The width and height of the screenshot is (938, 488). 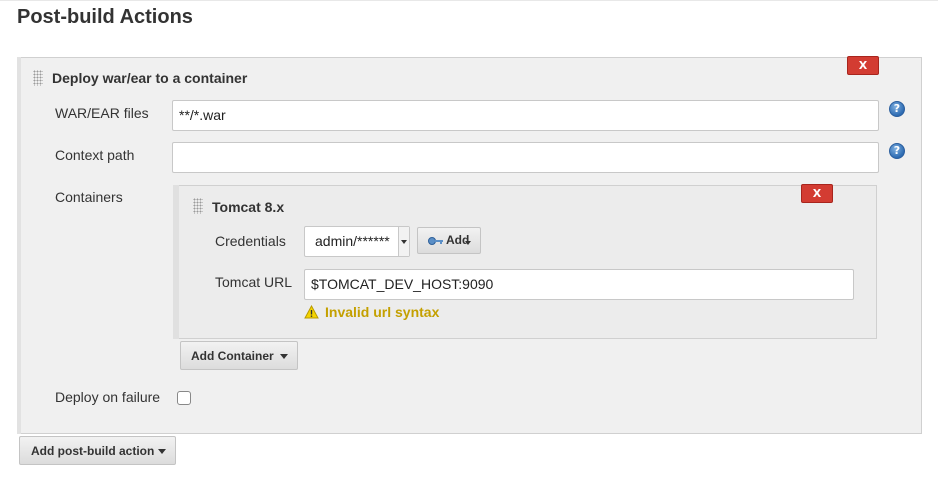 I want to click on add-container-button: Add Container, so click(x=239, y=355).